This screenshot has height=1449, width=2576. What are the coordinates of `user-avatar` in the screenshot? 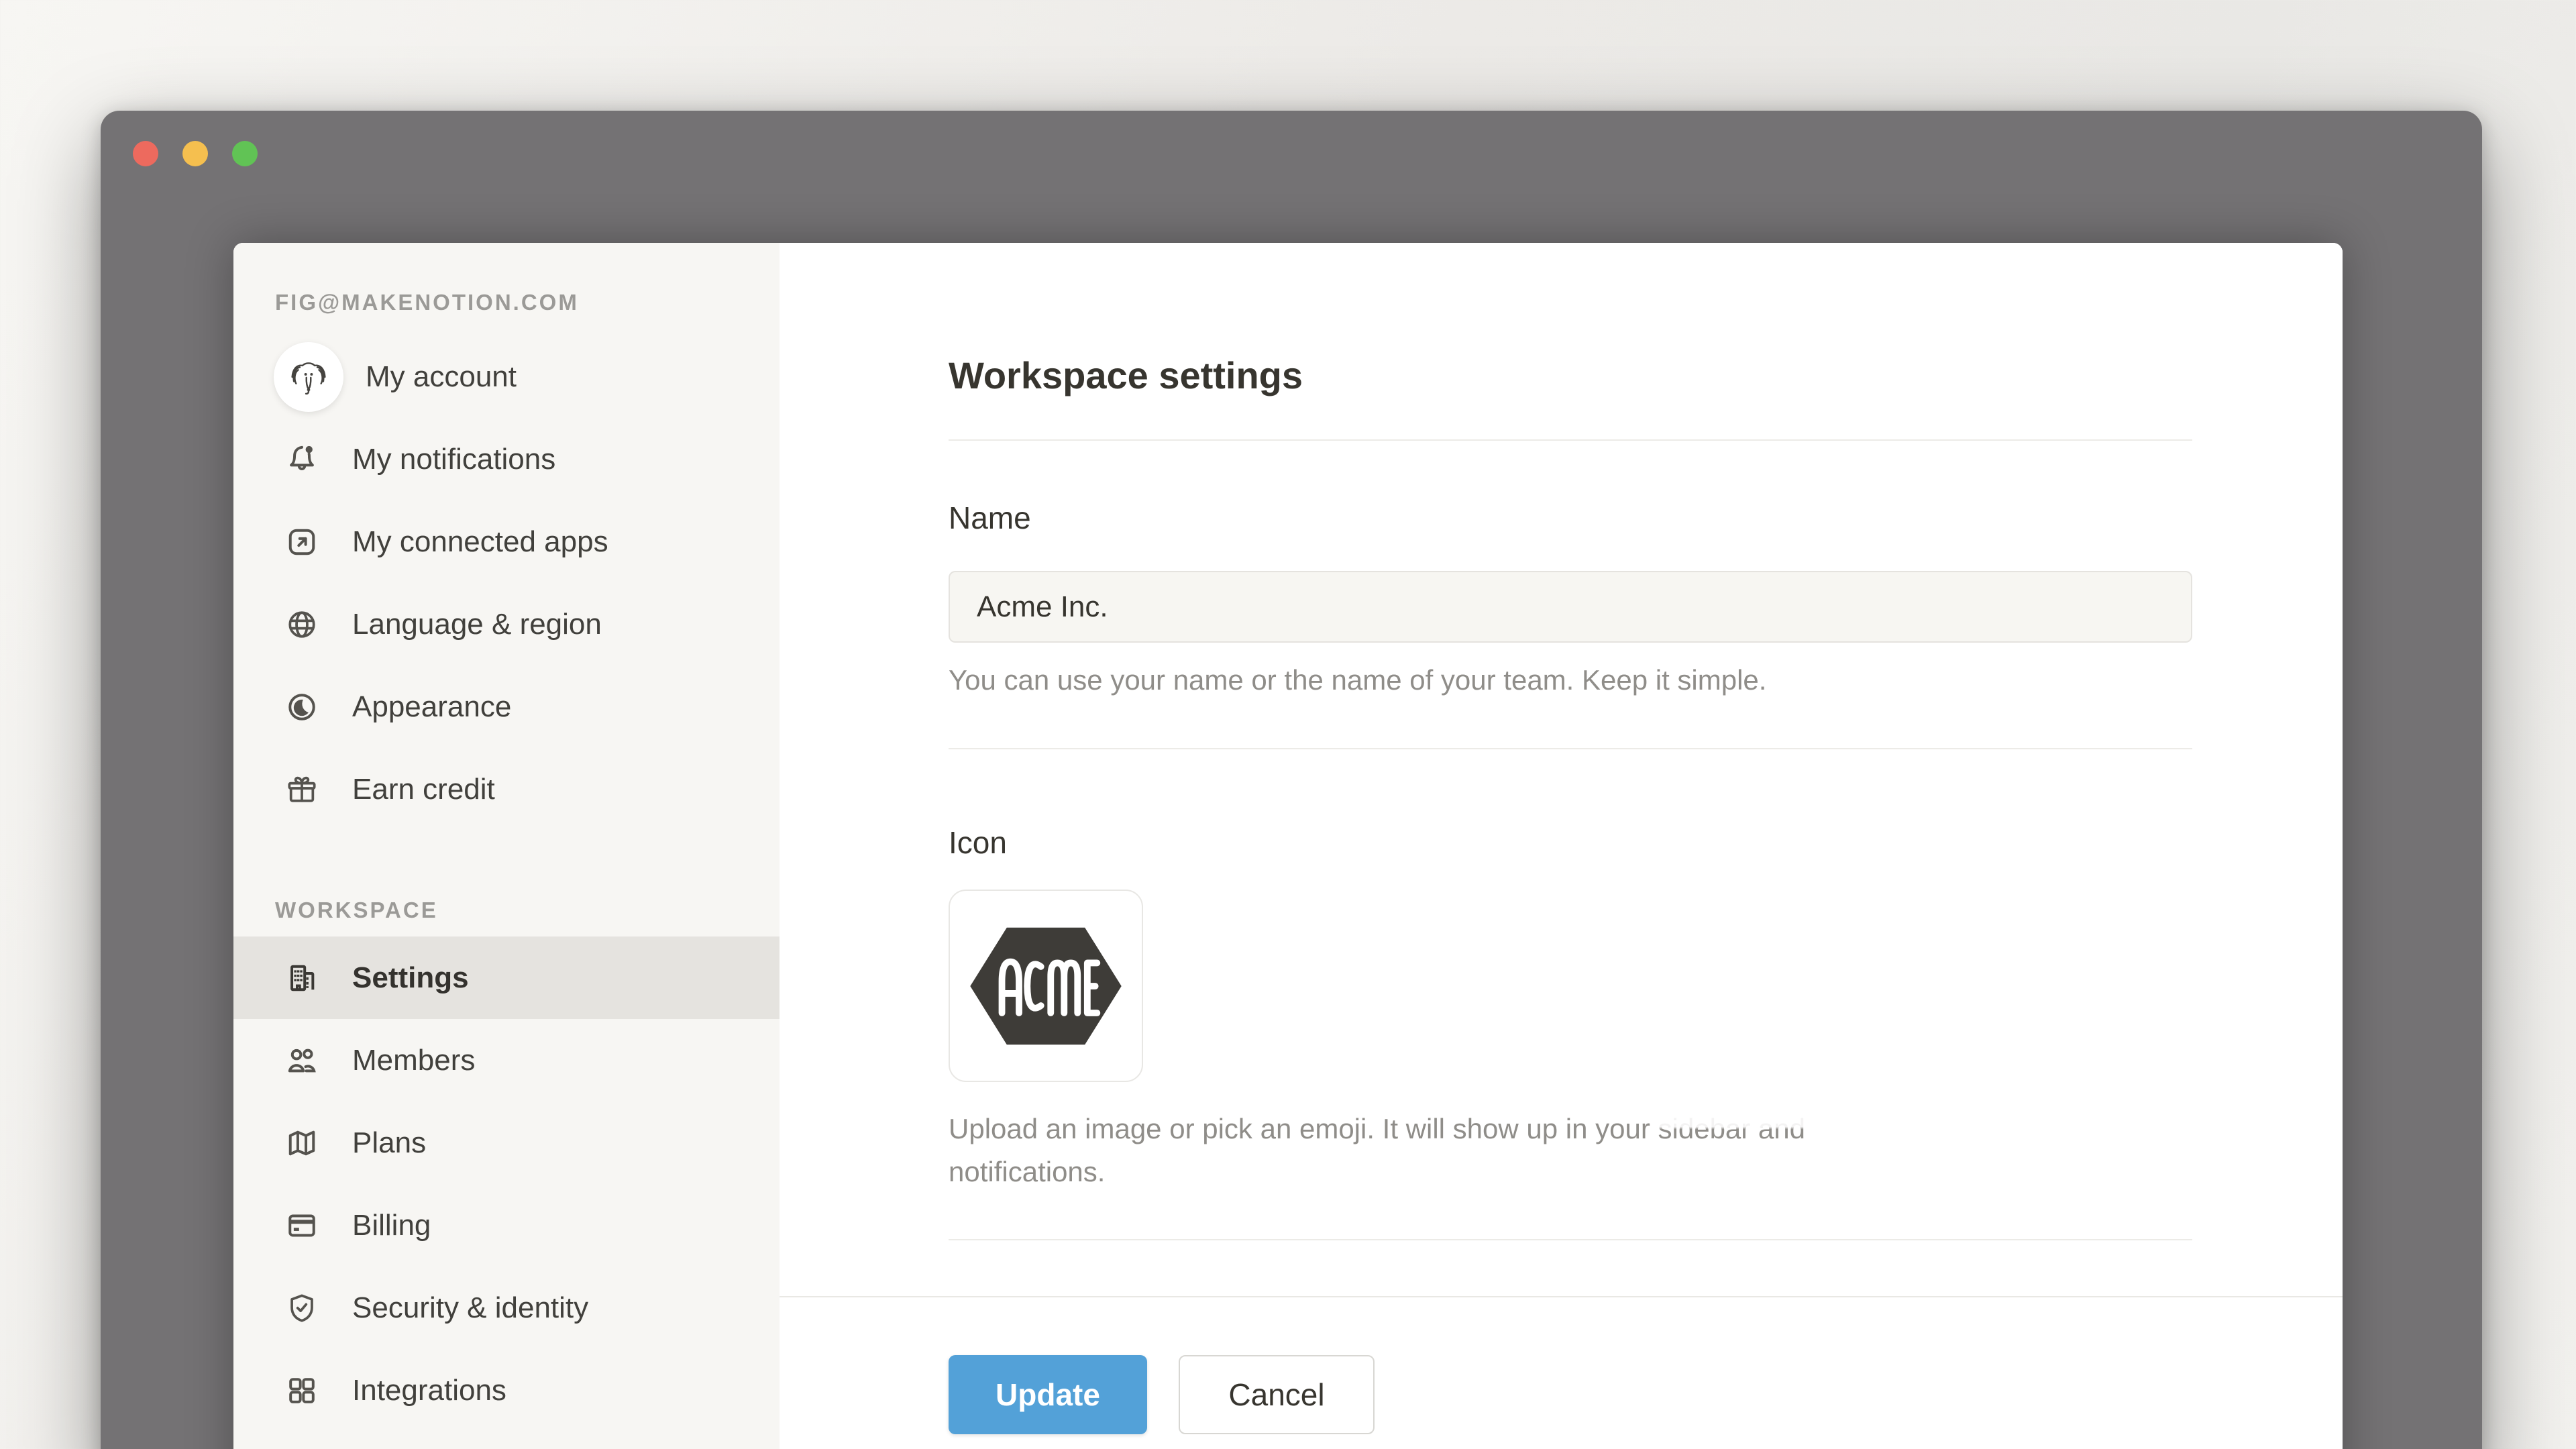 It's located at (308, 376).